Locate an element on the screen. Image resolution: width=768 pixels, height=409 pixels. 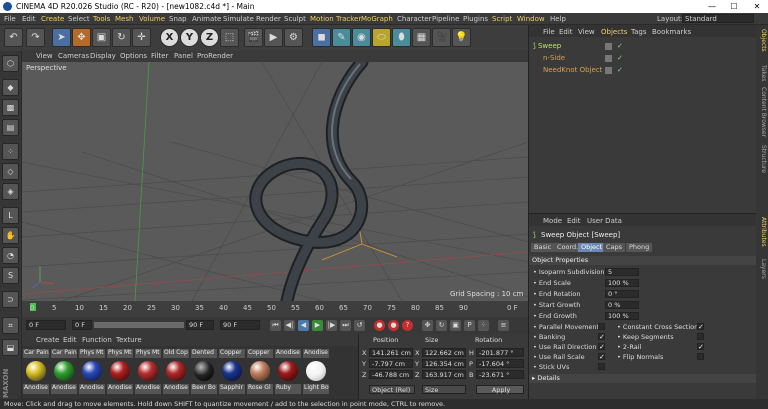
workplane-icon: ▤ is located at coordinates (10, 127).